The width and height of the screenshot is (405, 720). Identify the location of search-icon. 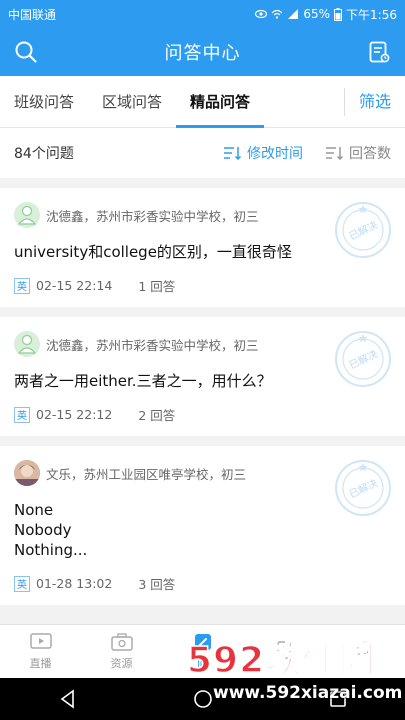
(26, 52).